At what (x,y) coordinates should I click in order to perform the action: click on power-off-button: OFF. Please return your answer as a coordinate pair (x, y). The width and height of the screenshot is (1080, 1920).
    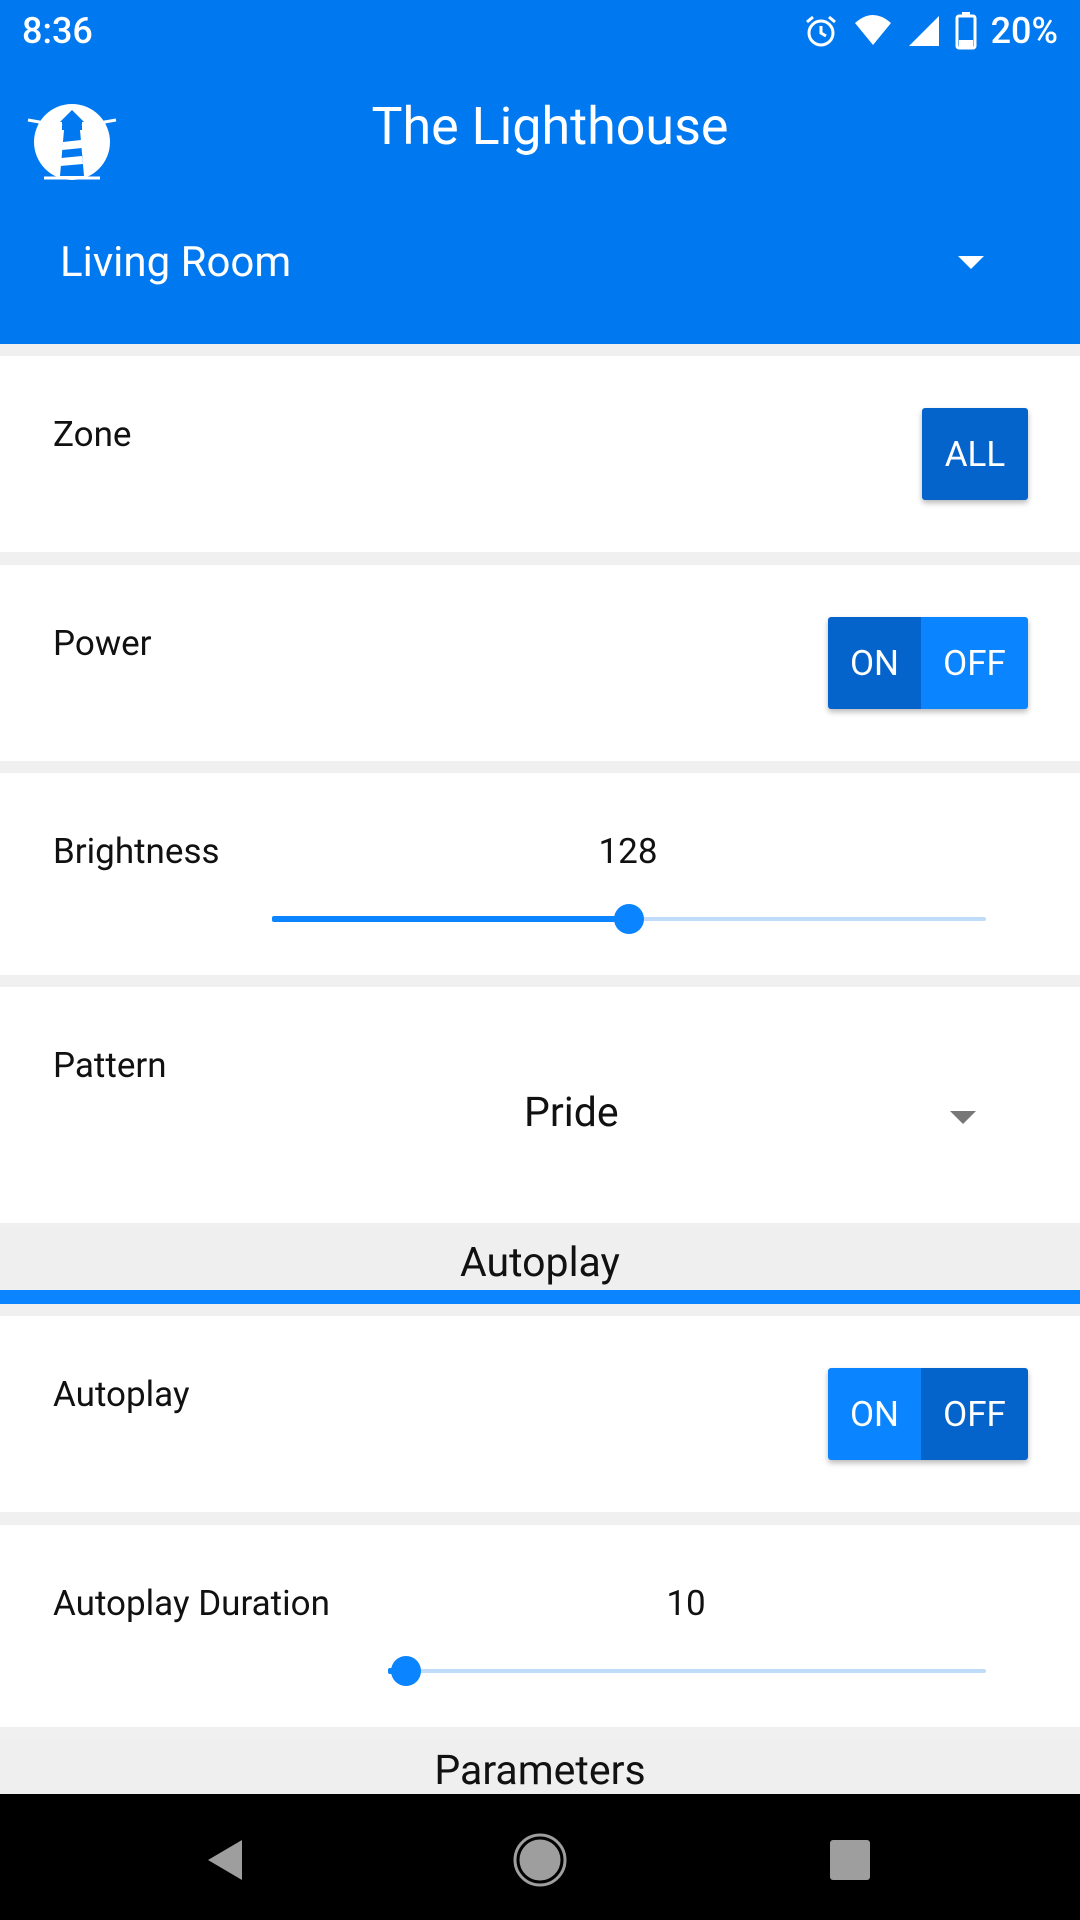
    Looking at the image, I should click on (974, 663).